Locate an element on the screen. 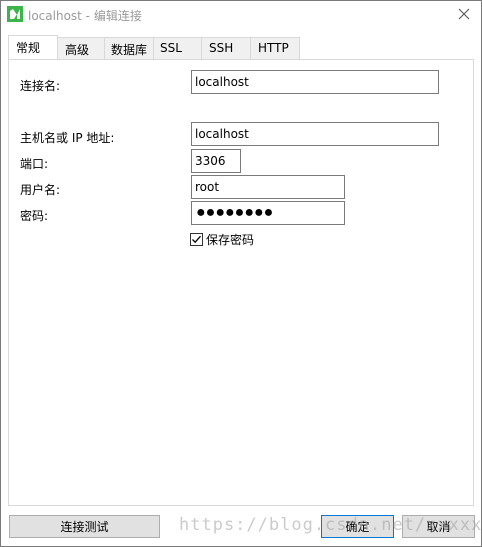  host-input is located at coordinates (315, 134).